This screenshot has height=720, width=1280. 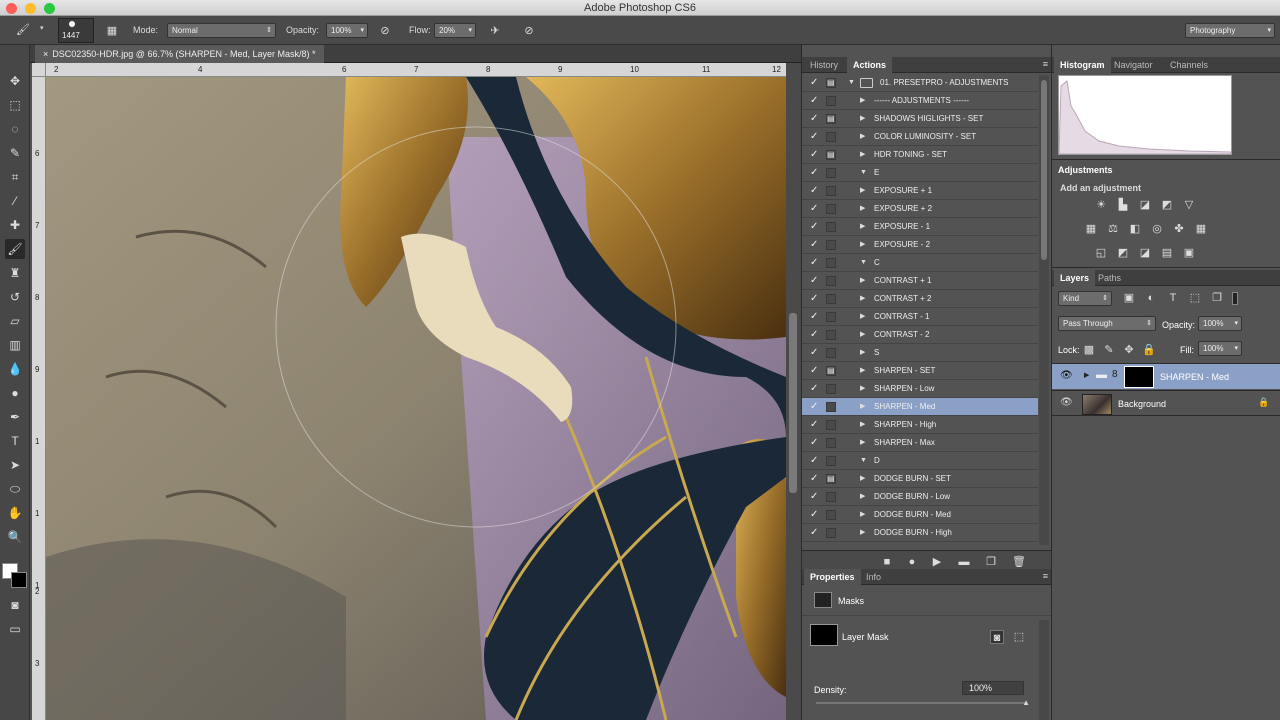 What do you see at coordinates (1230, 30) in the screenshot?
I see `workspace-switcher: Photography ▾` at bounding box center [1230, 30].